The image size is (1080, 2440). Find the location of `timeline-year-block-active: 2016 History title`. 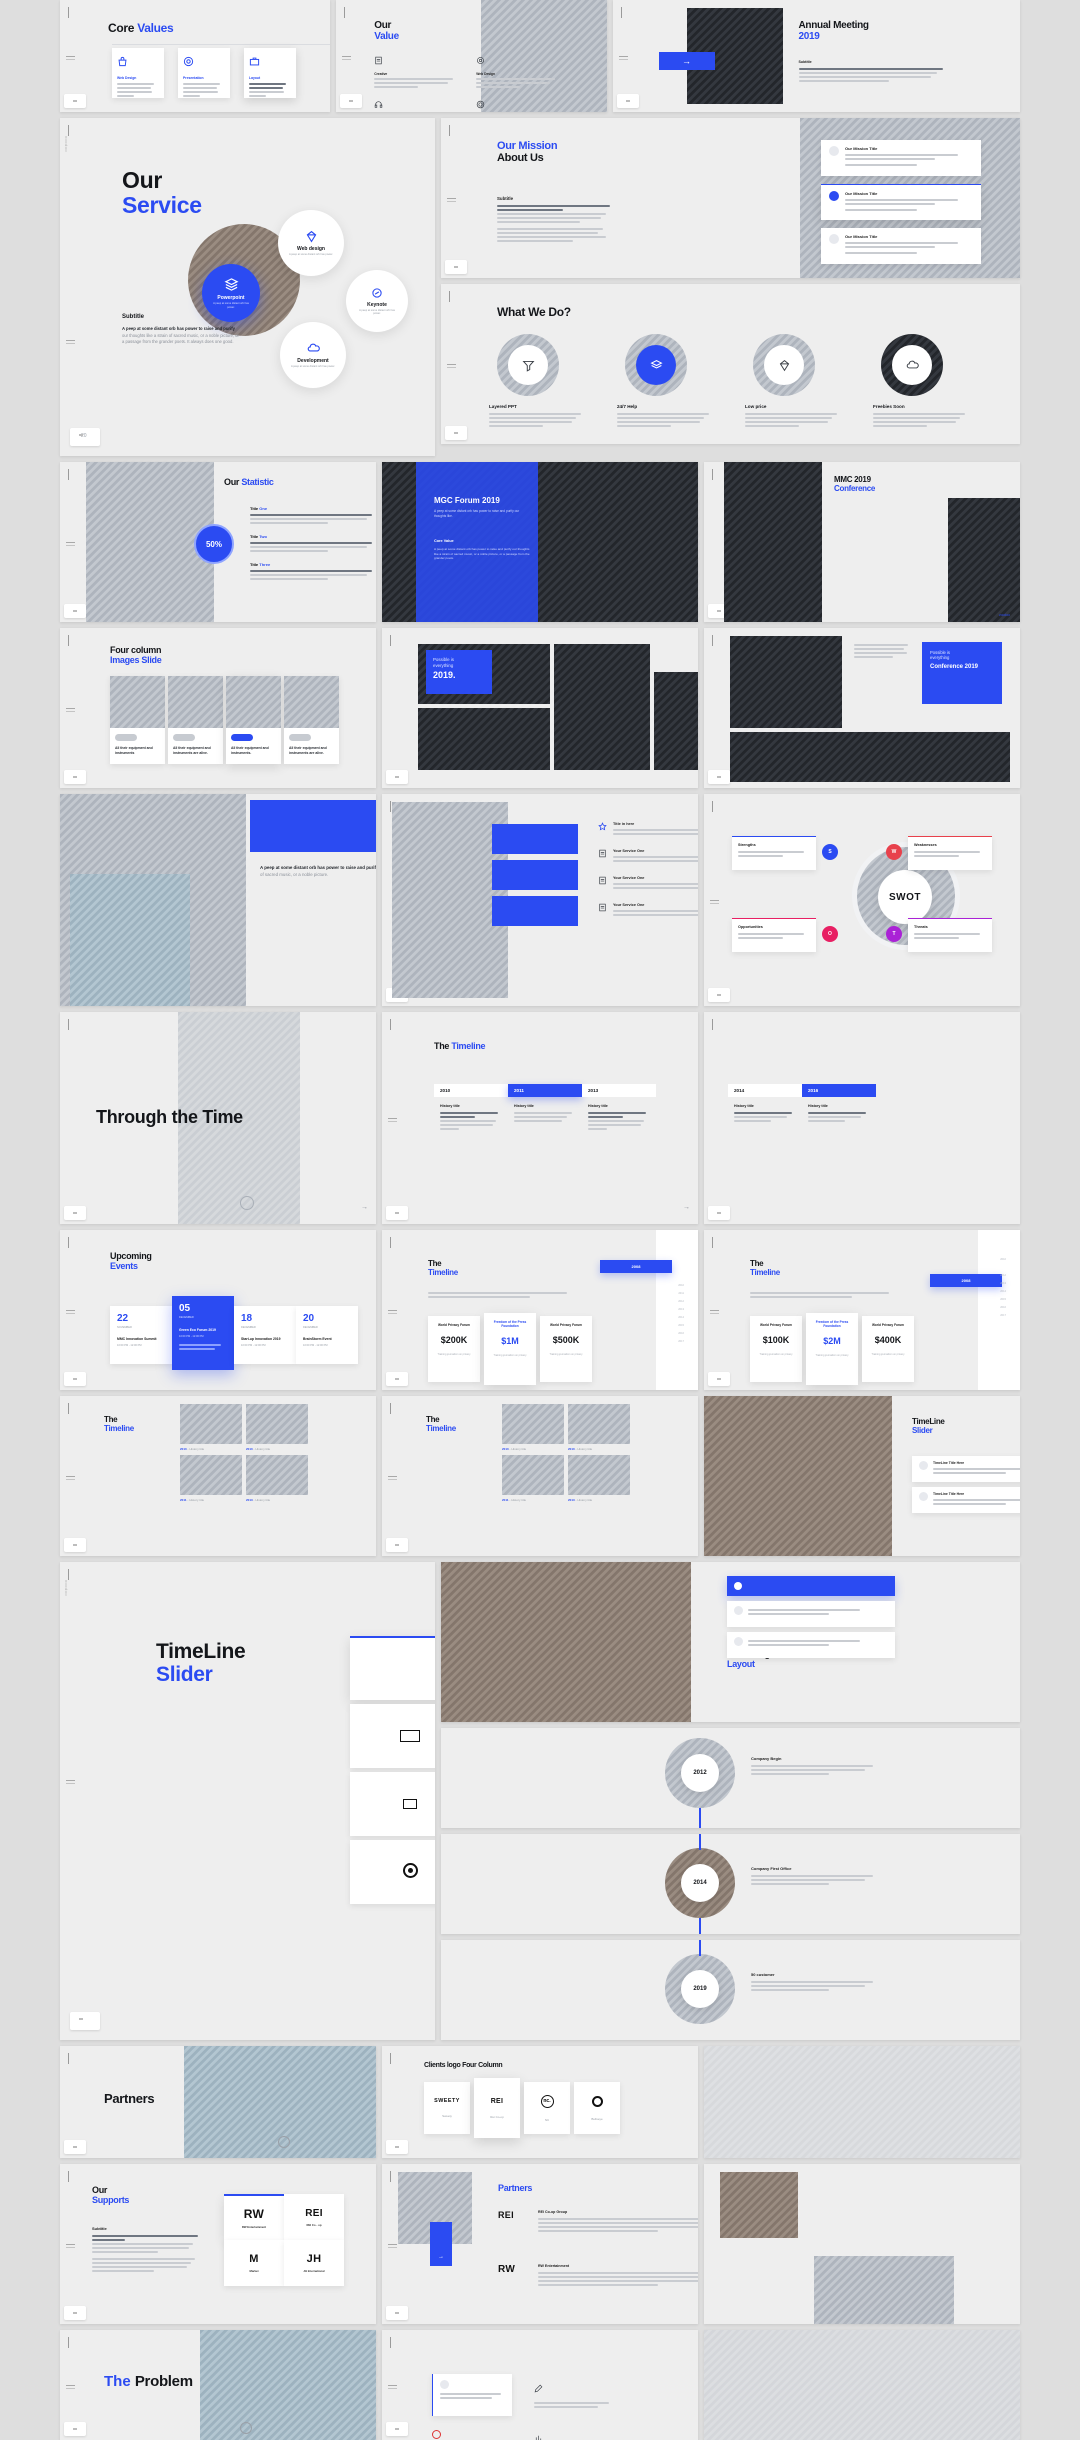

timeline-year-block-active: 2016 History title is located at coordinates (839, 1104).